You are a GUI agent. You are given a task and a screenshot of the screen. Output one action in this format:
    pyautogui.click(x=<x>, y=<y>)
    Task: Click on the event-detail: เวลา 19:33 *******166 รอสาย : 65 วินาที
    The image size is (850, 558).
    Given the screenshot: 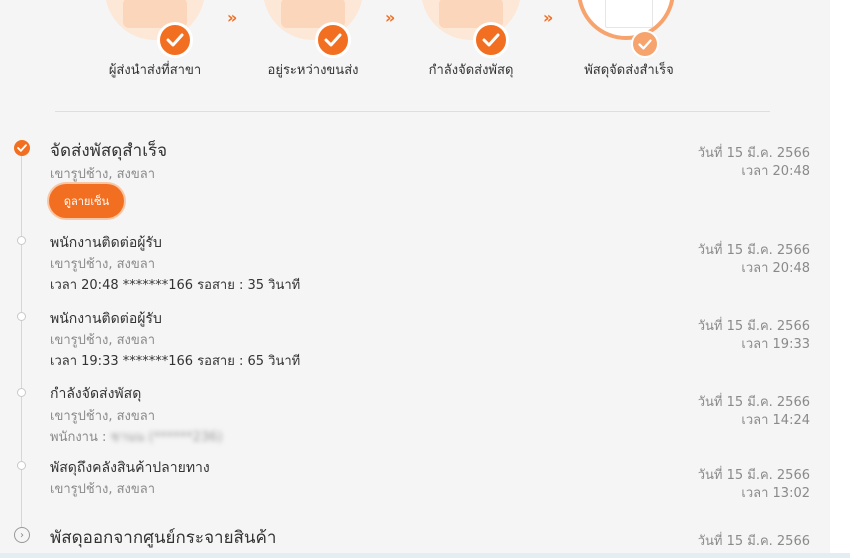 What is the action you would take?
    pyautogui.click(x=175, y=361)
    